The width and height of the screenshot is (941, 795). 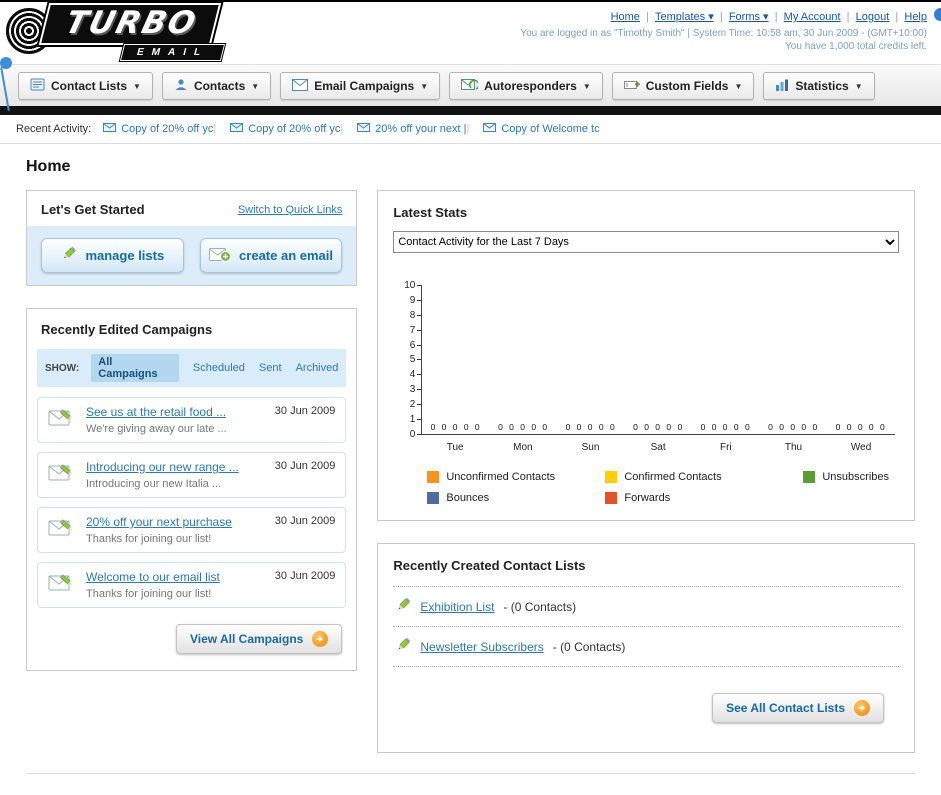 I want to click on chart-x-axis: Tue Mon Sun Sat Fri Thu Wed, so click(x=658, y=444).